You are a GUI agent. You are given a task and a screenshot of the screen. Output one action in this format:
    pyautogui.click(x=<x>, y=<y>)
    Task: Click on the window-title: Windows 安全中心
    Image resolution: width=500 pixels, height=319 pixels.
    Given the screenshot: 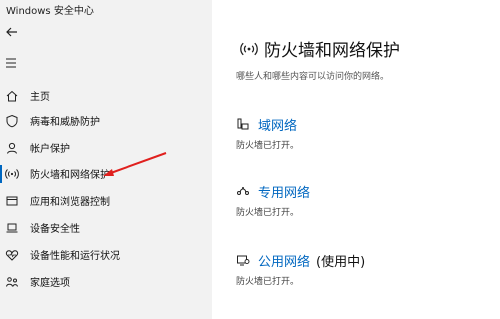 What is the action you would take?
    pyautogui.click(x=50, y=11)
    